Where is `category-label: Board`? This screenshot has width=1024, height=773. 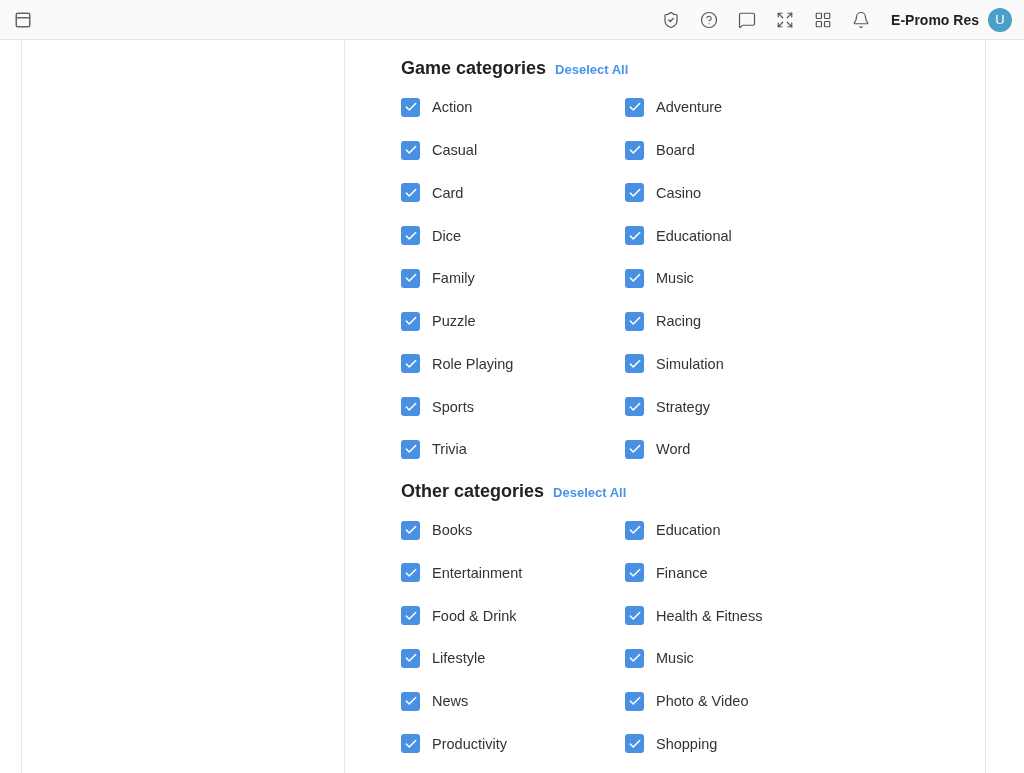 category-label: Board is located at coordinates (675, 150).